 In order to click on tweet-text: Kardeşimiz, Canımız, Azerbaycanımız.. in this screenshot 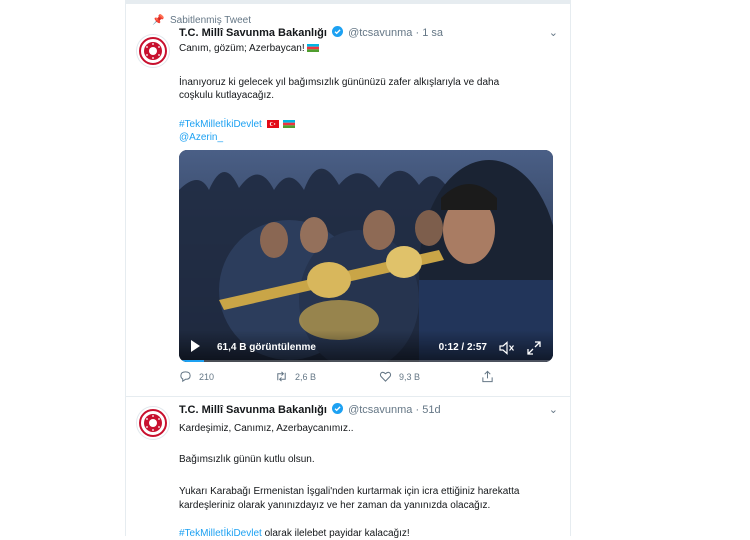, I will do `click(266, 428)`.